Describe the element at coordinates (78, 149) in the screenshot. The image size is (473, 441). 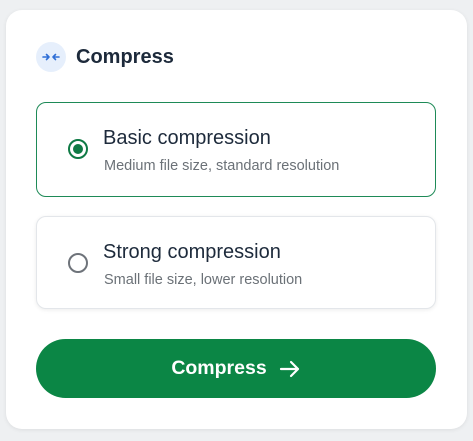
I see `radio-selected-icon` at that location.